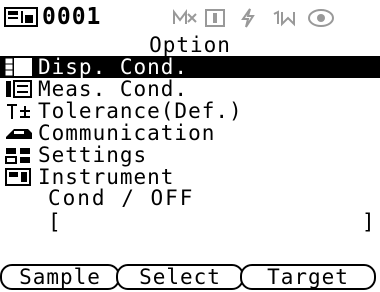 This screenshot has height=292, width=380. I want to click on bracket-left: [, so click(54, 222).